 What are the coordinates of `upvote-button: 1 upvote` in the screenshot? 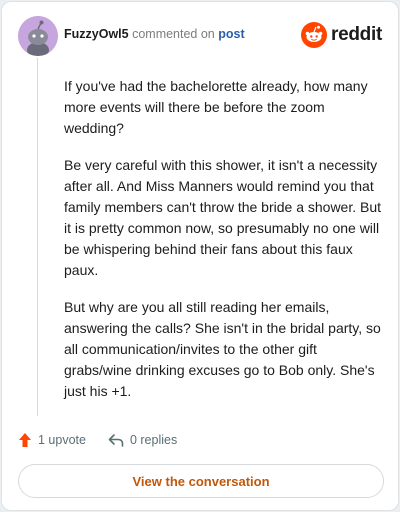 It's located at (52, 440).